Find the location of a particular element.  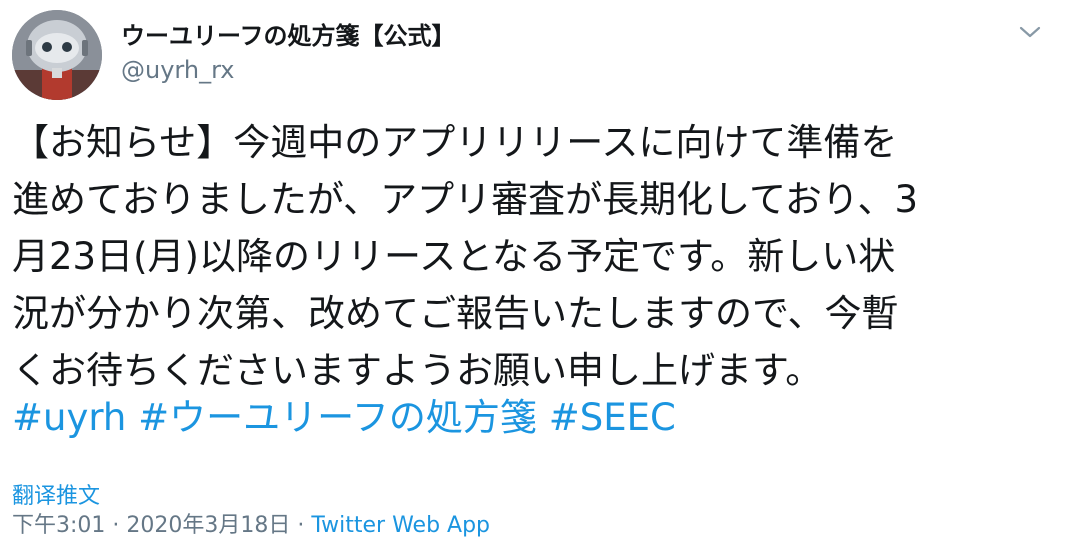

hashtag-link-seec: #SEEC is located at coordinates (612, 417).